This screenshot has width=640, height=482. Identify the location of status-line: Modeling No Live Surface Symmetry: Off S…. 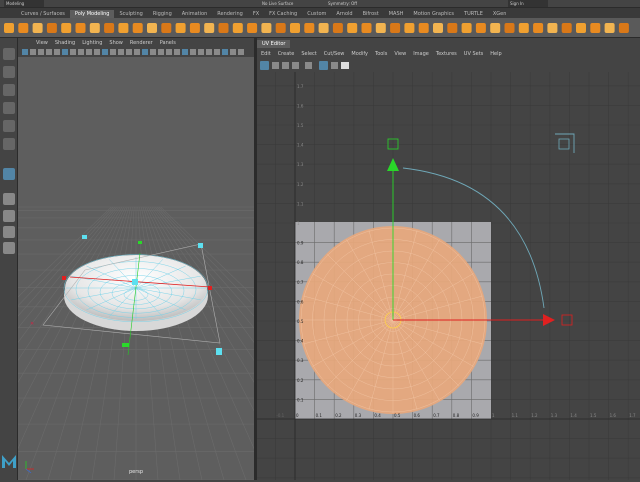
(320, 4).